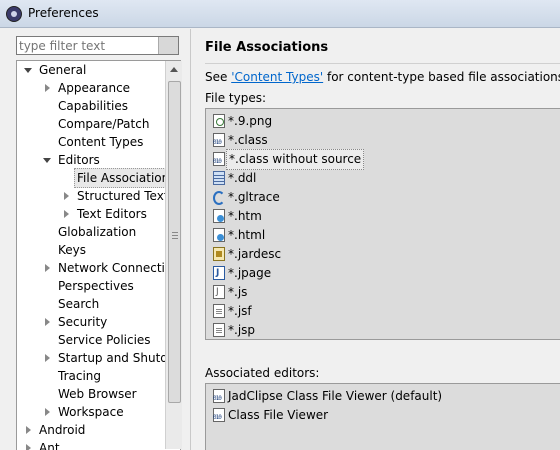  I want to click on tree-item-editors: Editors, so click(98, 160).